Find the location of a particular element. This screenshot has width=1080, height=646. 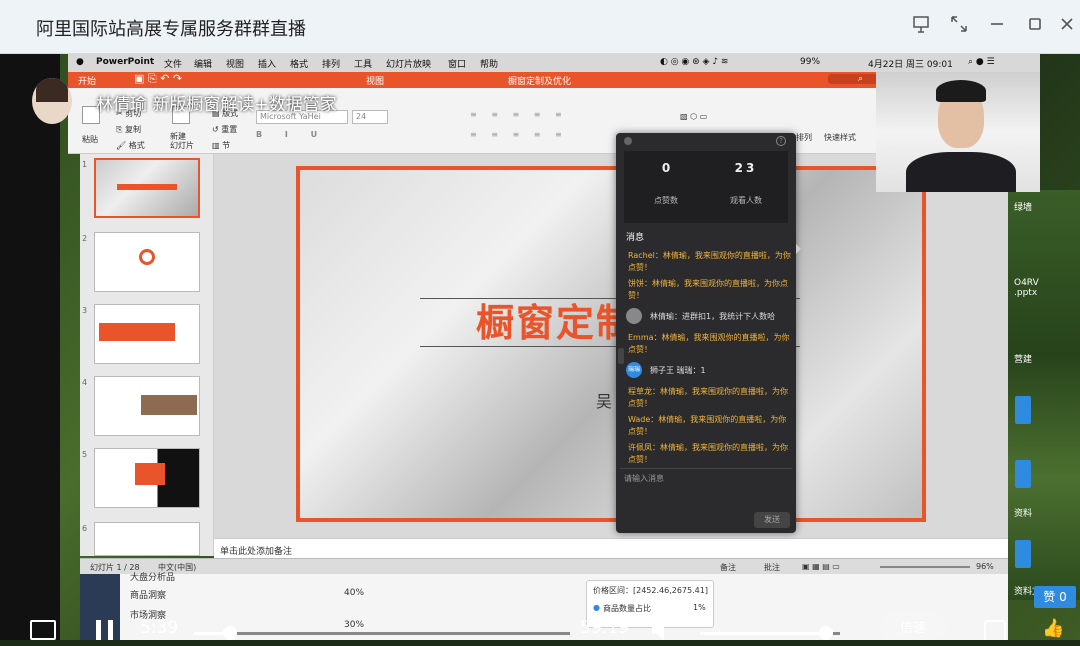

thumb-number: 6 is located at coordinates (85, 528).